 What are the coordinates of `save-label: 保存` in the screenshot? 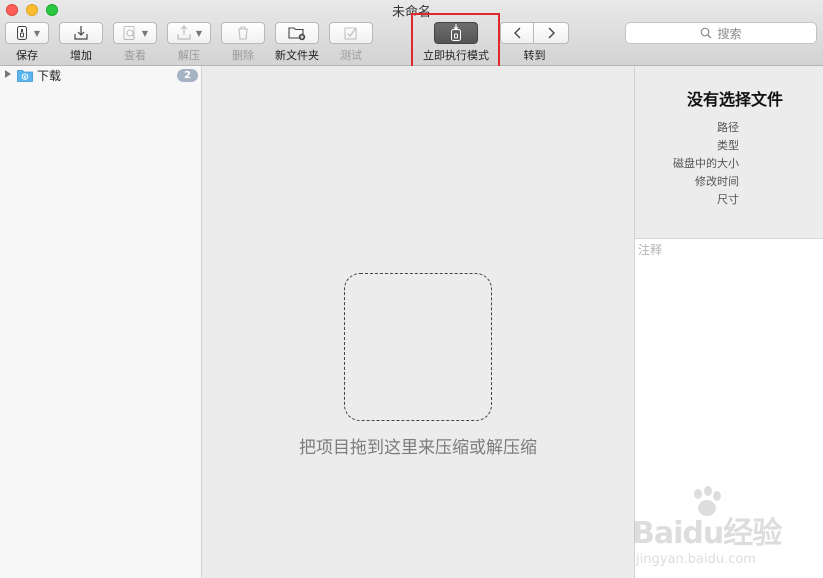 It's located at (27, 55).